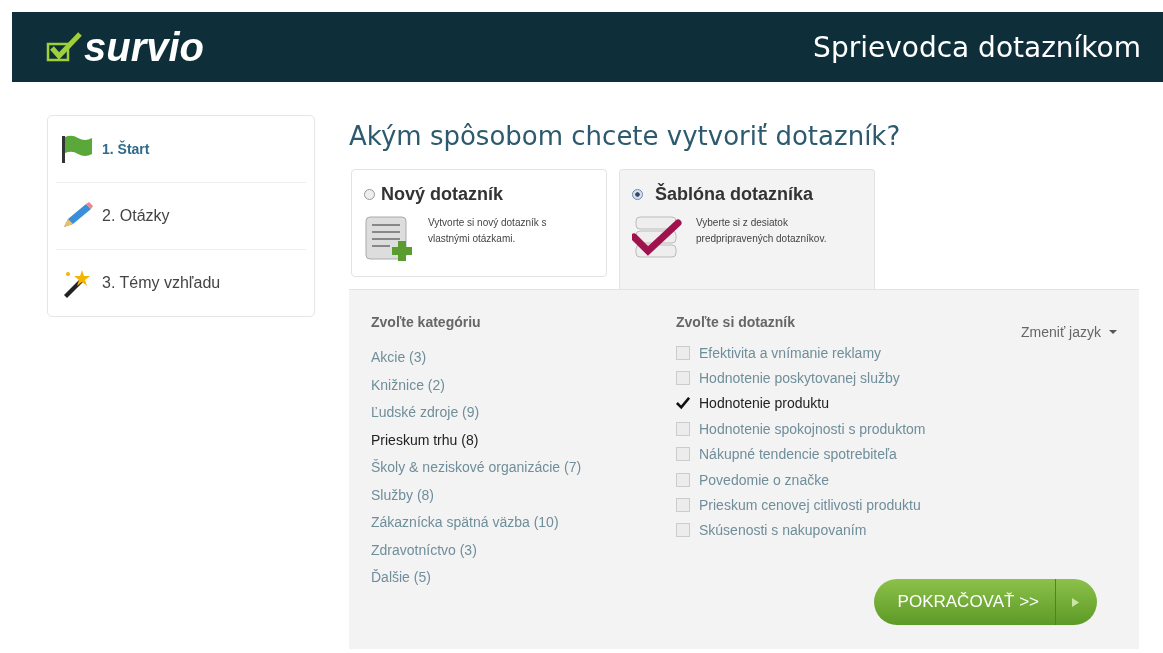  What do you see at coordinates (985, 602) in the screenshot?
I see `continue-button: POKRAČOVAŤ >>` at bounding box center [985, 602].